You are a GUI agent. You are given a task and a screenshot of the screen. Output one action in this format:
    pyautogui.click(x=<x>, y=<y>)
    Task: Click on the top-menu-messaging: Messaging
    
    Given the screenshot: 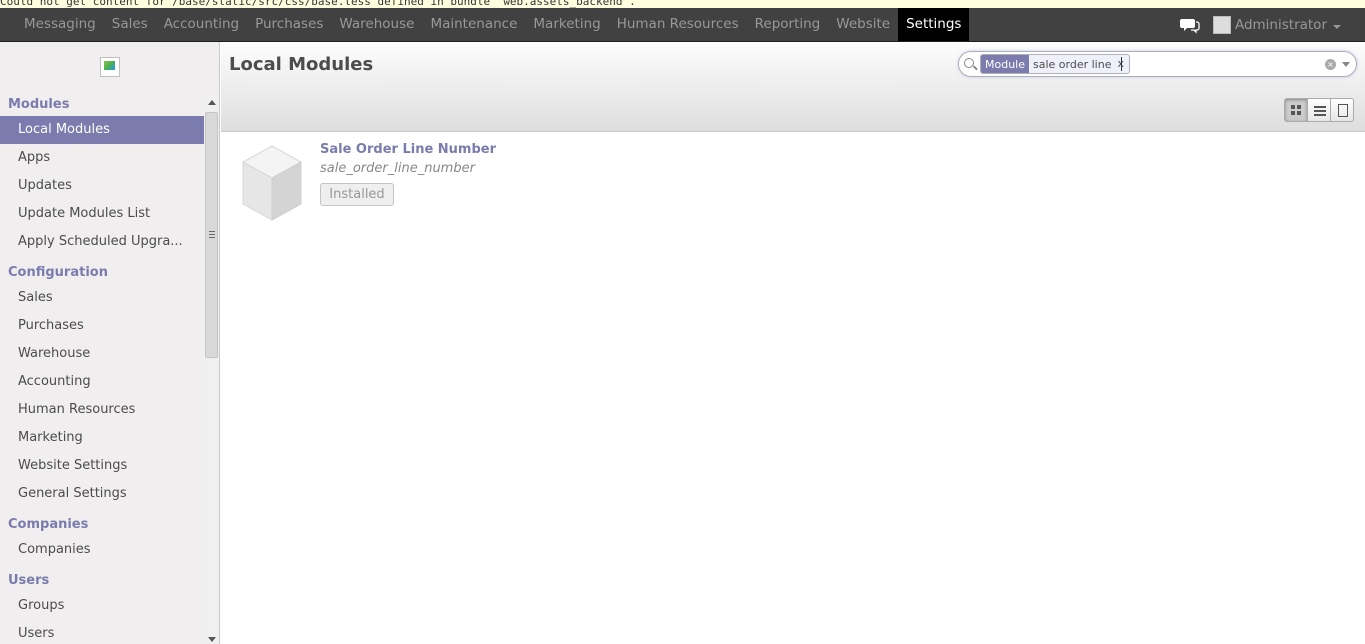 What is the action you would take?
    pyautogui.click(x=60, y=25)
    